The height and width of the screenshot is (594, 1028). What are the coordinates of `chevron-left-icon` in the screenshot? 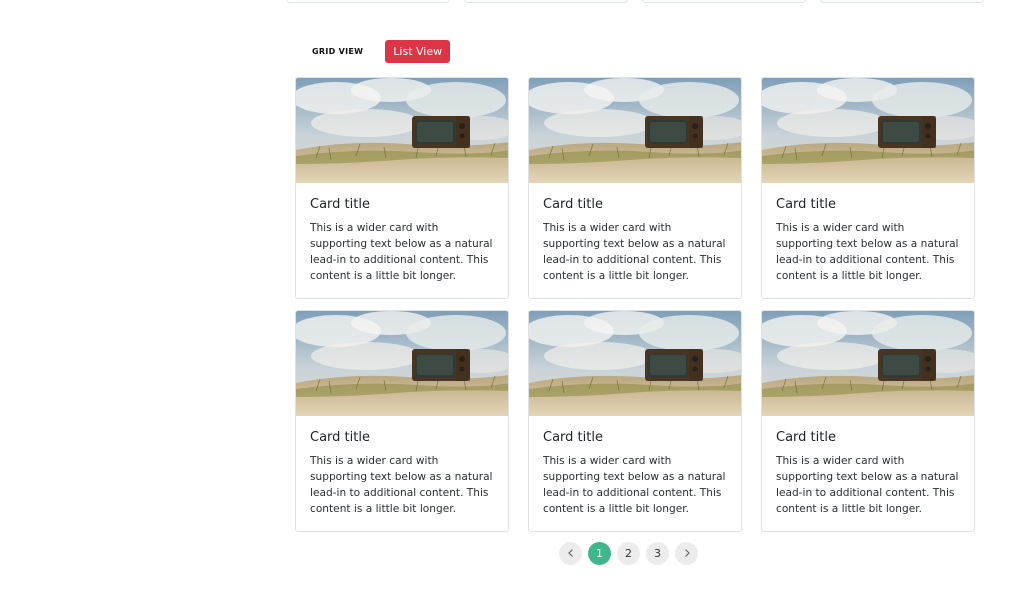 It's located at (571, 554).